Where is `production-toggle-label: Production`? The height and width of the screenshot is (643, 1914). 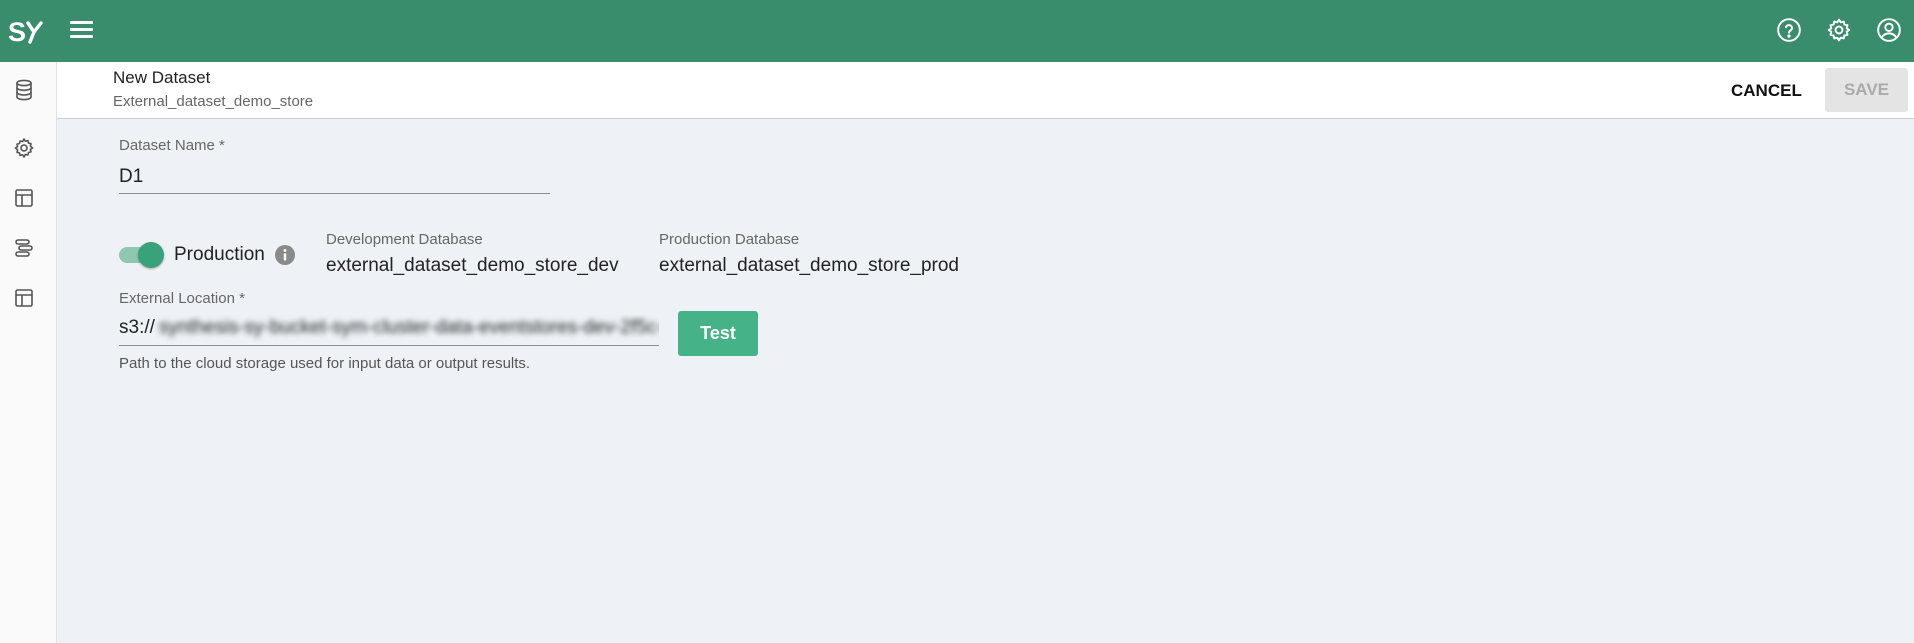
production-toggle-label: Production is located at coordinates (219, 254).